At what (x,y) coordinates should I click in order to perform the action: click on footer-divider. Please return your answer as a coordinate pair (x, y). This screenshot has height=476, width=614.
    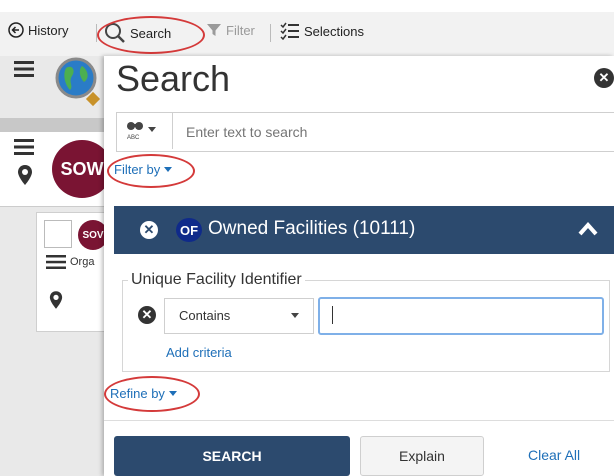
    Looking at the image, I should click on (359, 420).